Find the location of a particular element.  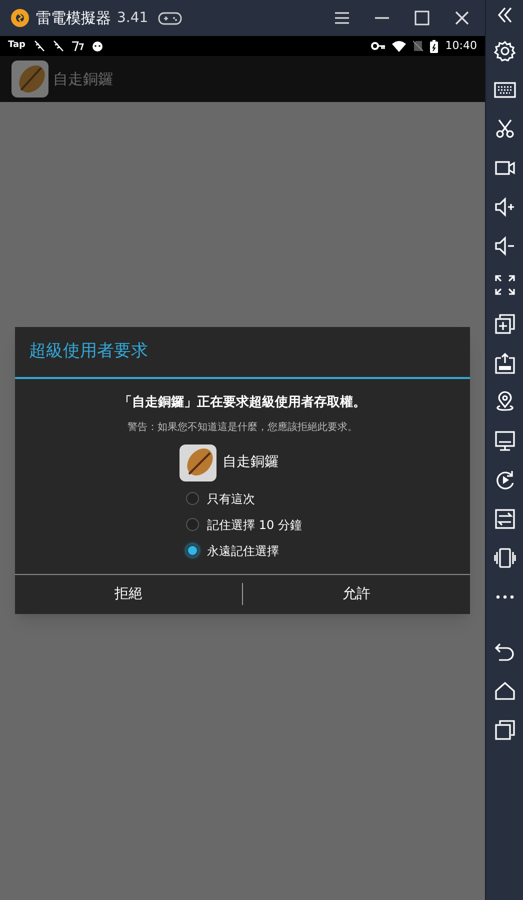

request-message: 「自走銅鑼」正在要求超級使用者存取權。 is located at coordinates (242, 403).